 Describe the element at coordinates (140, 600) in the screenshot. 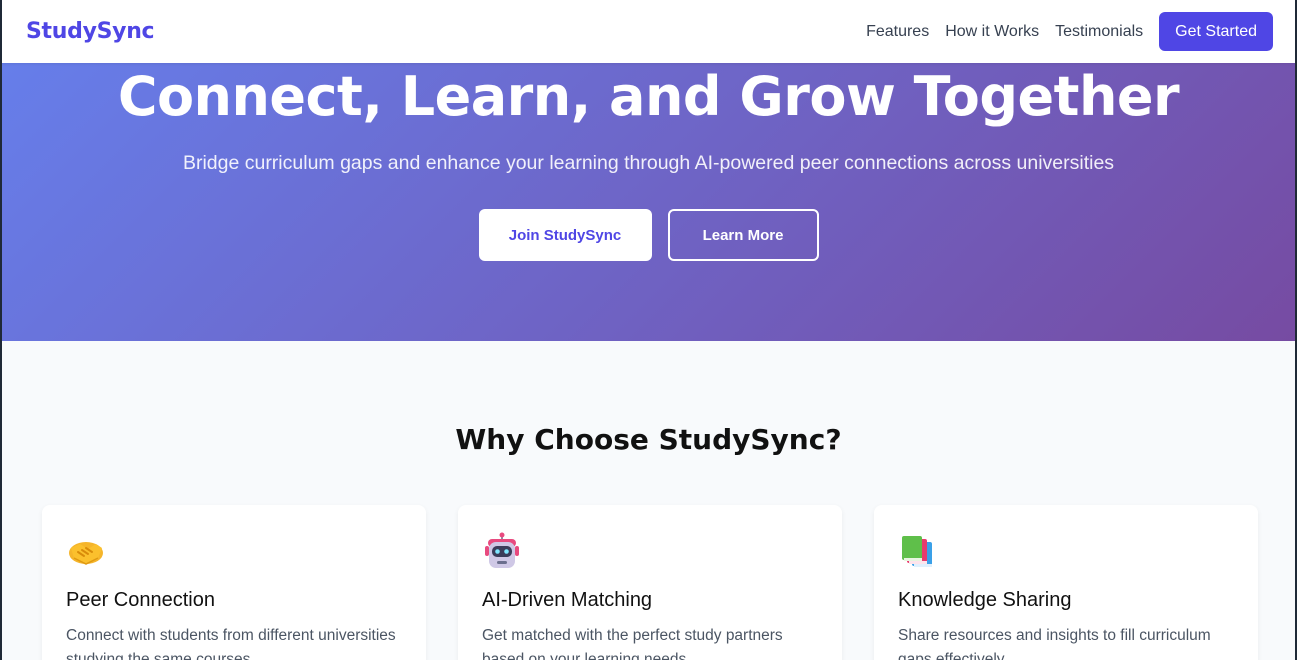

I see `feature-card-title: Peer Connection` at that location.